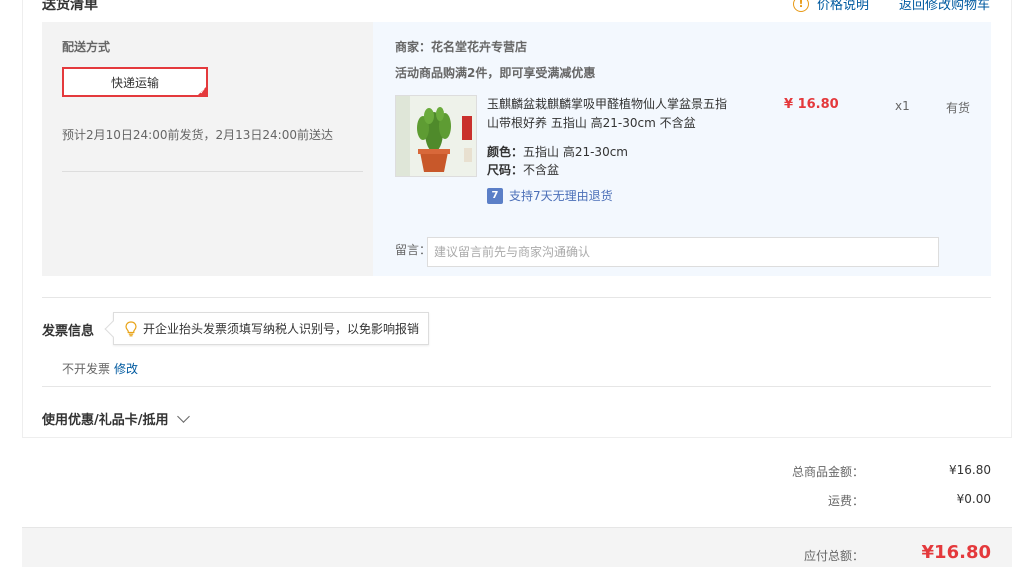 This screenshot has height=567, width=1028. What do you see at coordinates (131, 328) in the screenshot?
I see `lightbulb-icon` at bounding box center [131, 328].